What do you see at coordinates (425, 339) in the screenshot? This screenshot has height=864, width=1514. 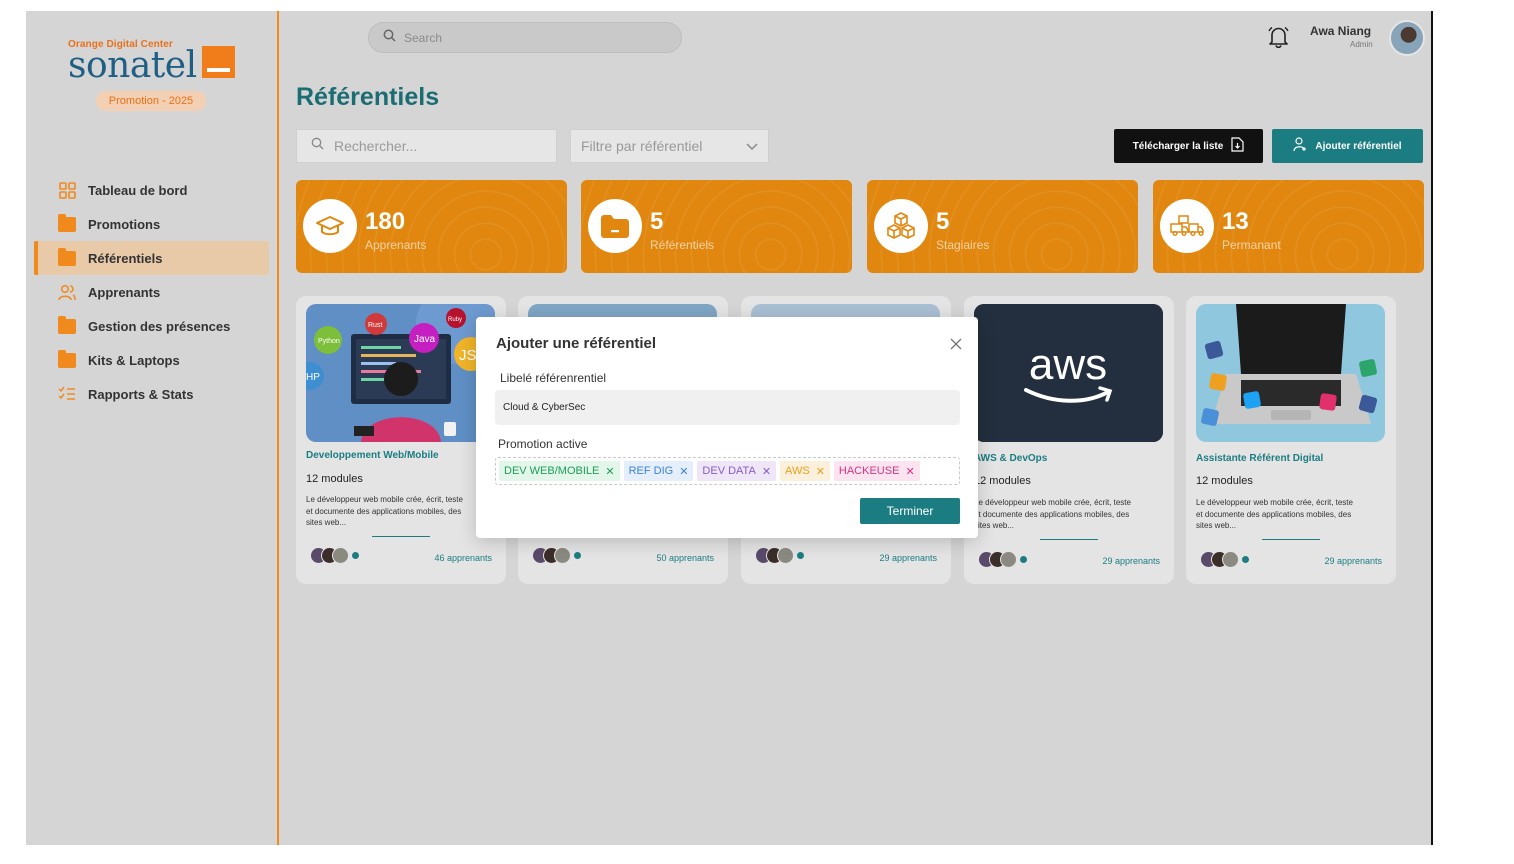 I see `java-label: Java` at bounding box center [425, 339].